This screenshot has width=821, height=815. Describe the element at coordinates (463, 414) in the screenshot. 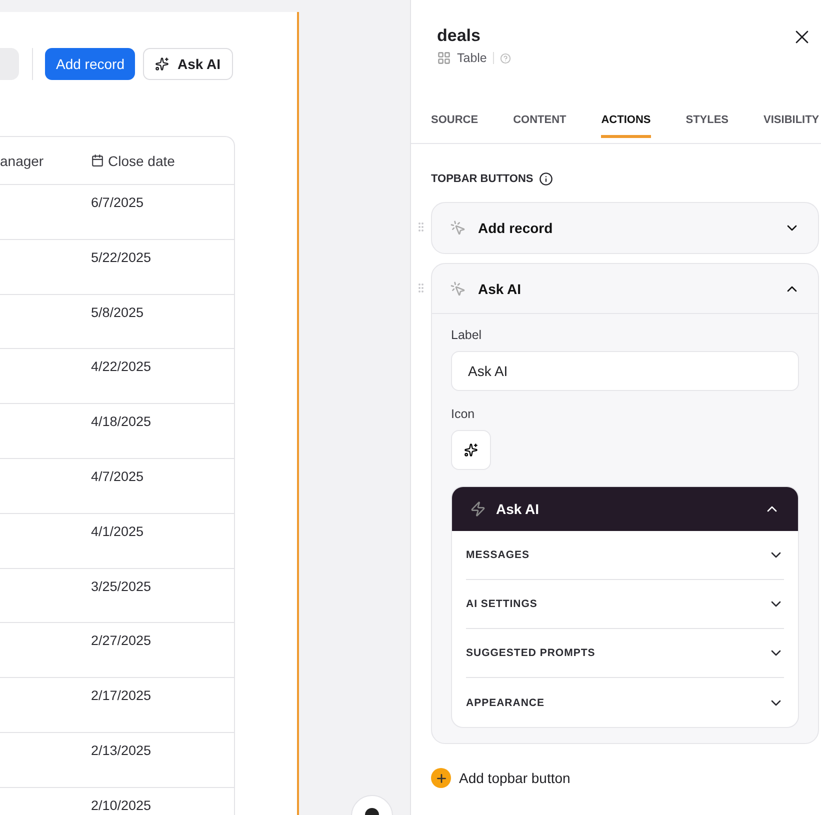

I see `field-label: Icon` at that location.